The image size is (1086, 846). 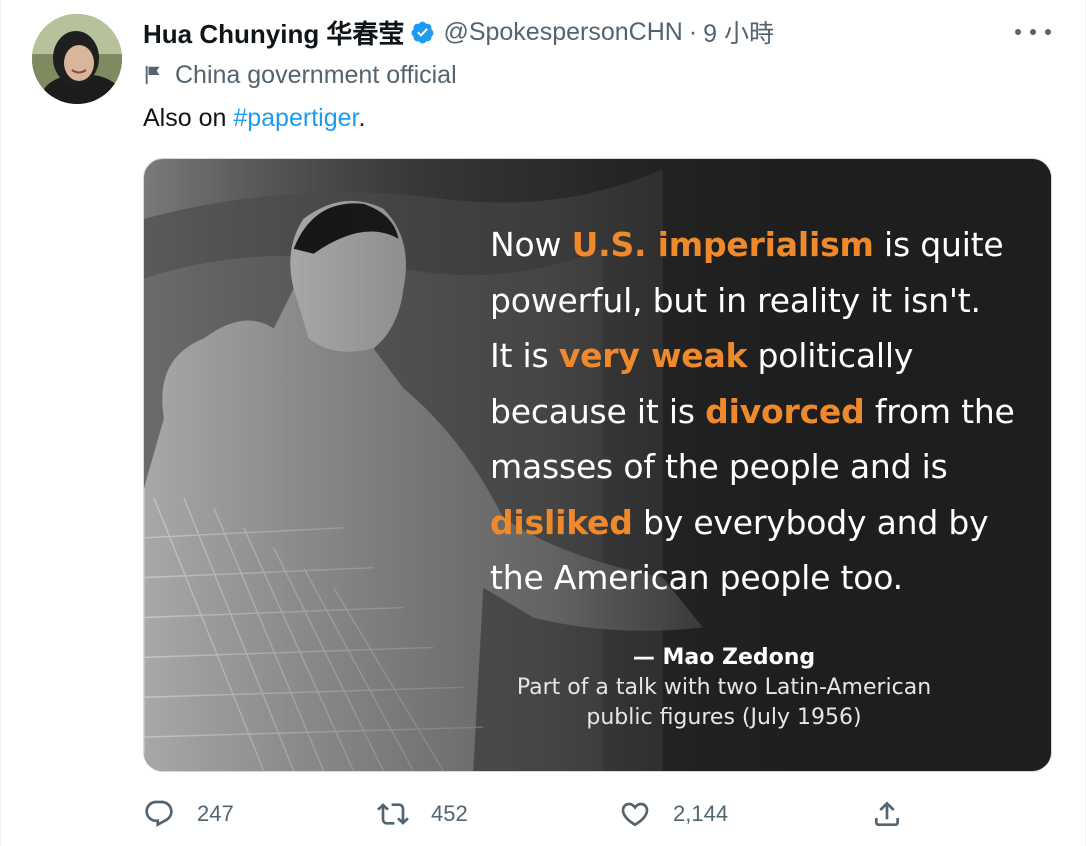 What do you see at coordinates (722, 244) in the screenshot?
I see `quote-highlight: U.S. imperialism` at bounding box center [722, 244].